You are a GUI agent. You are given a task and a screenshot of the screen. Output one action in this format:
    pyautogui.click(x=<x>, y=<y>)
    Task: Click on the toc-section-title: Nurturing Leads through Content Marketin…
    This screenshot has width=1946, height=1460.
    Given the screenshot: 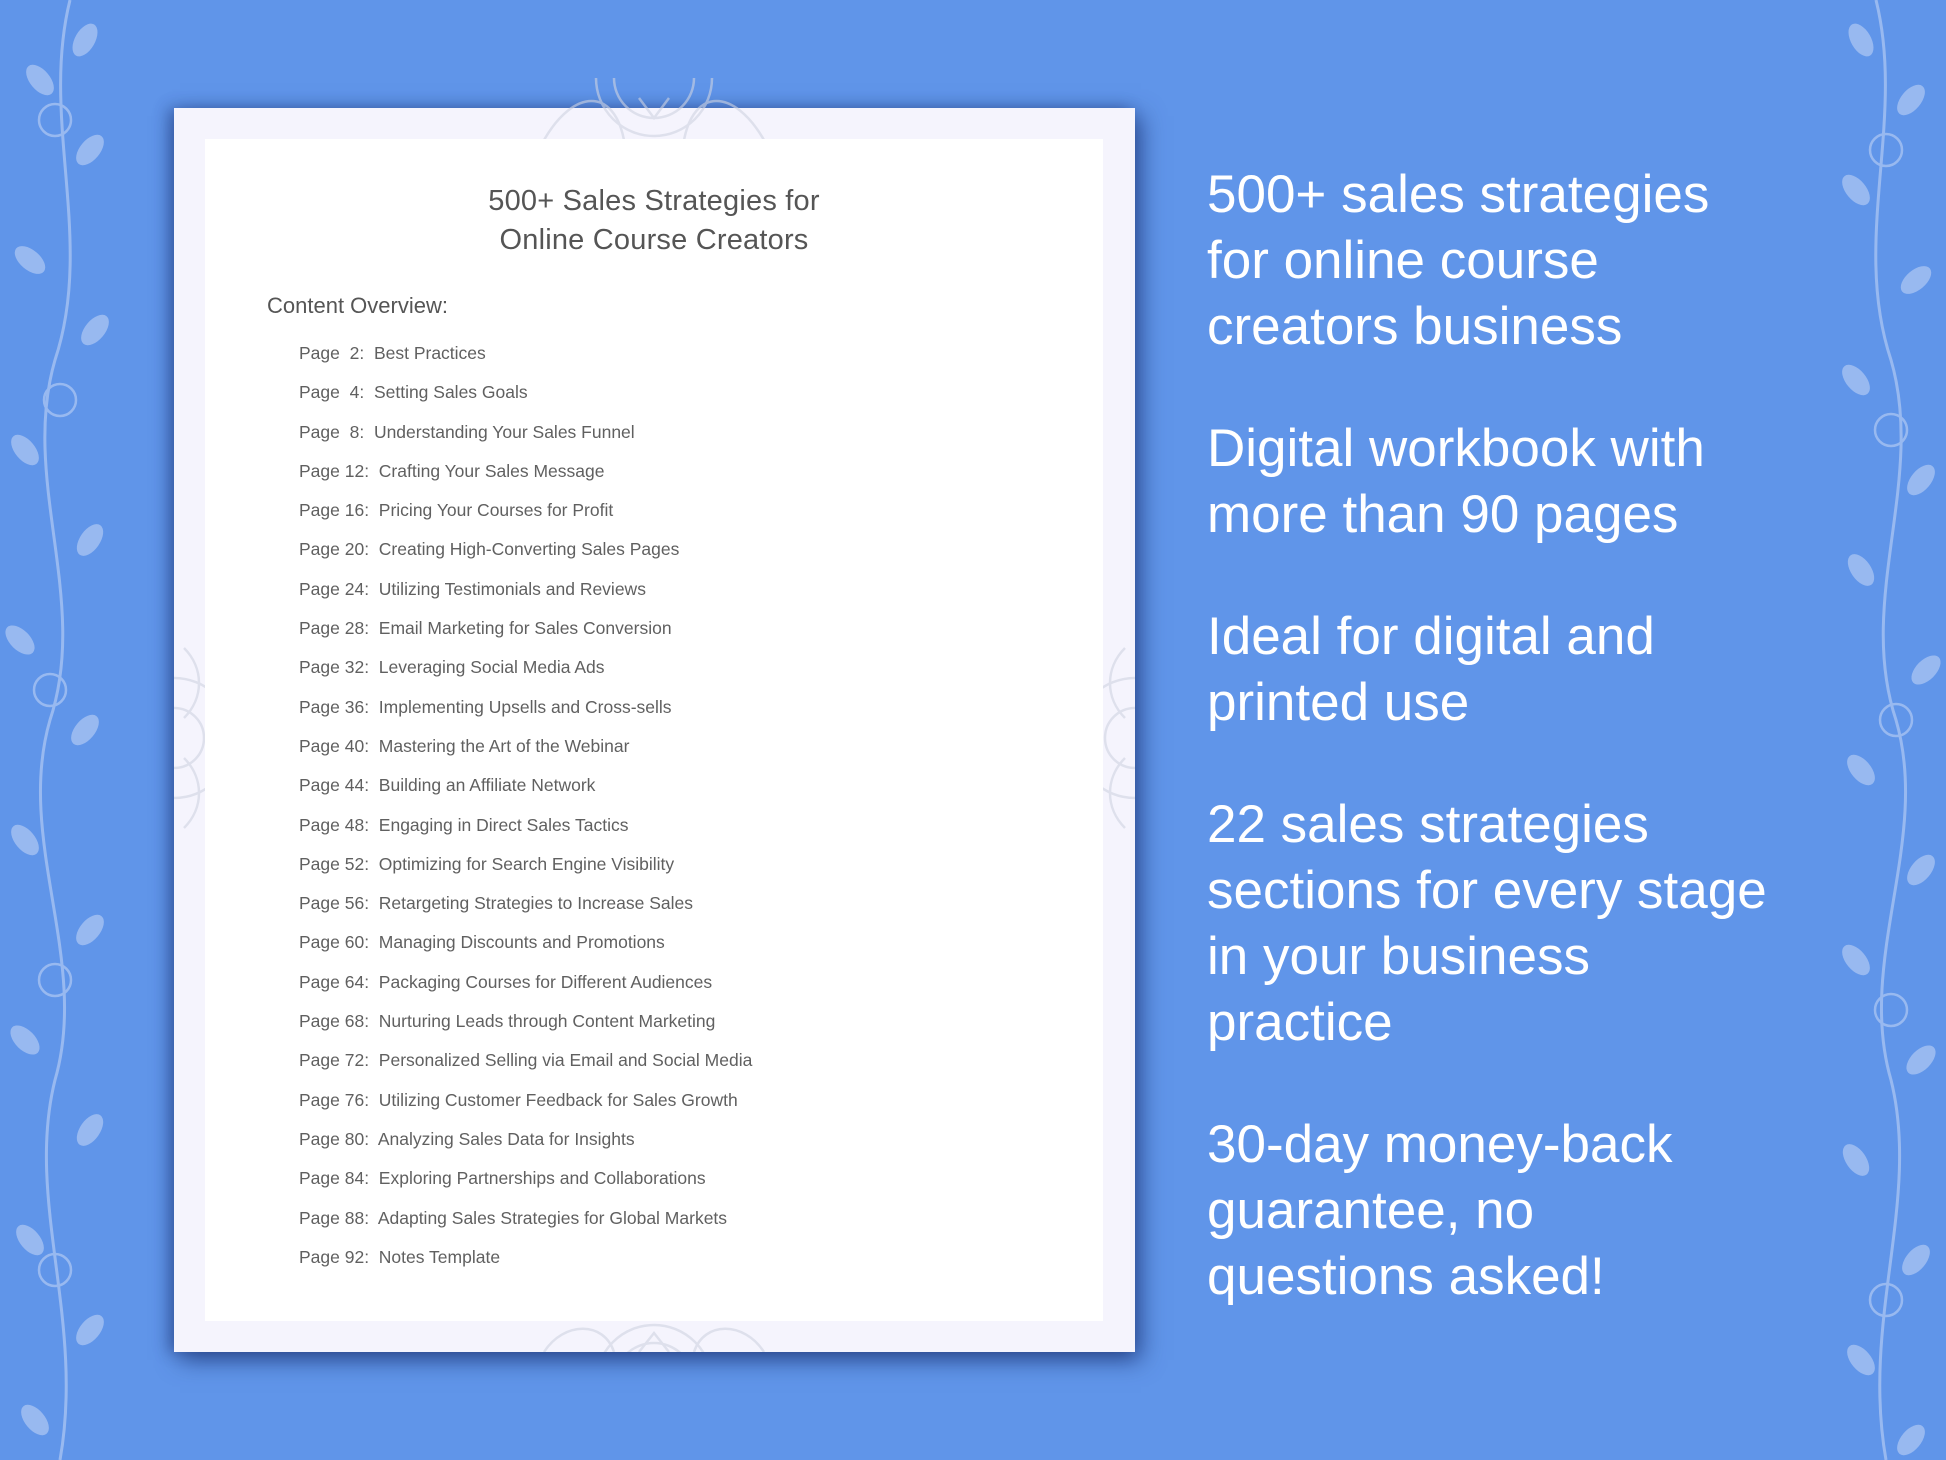 What is the action you would take?
    pyautogui.click(x=547, y=1021)
    